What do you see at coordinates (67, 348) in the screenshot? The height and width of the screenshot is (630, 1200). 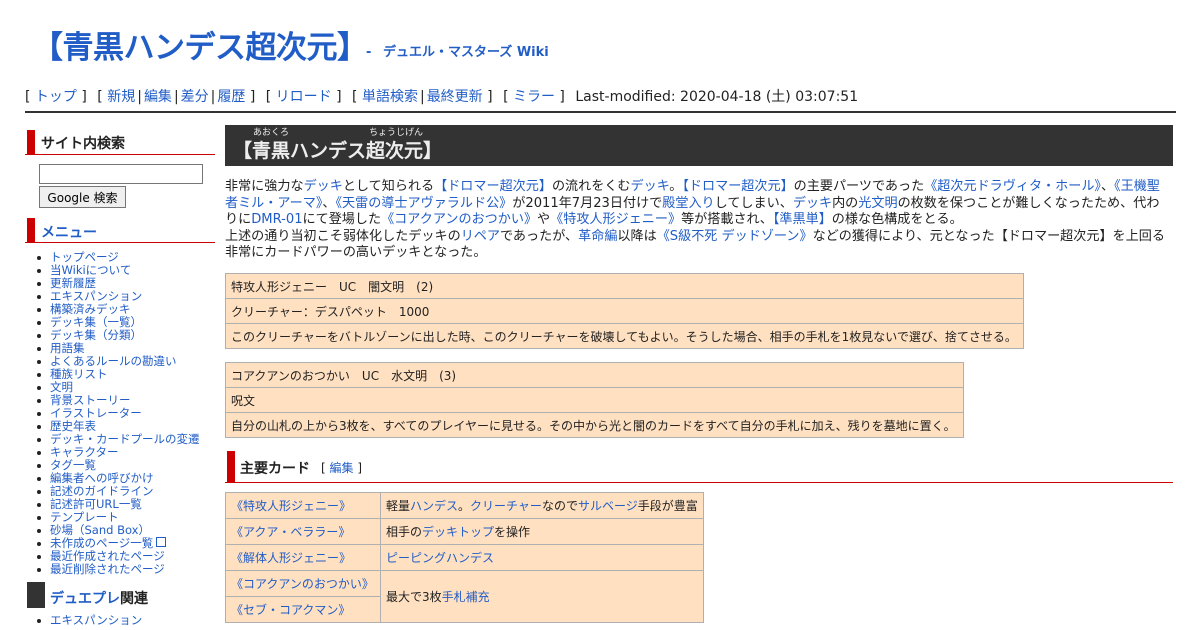 I see `menu-link: 用語集` at bounding box center [67, 348].